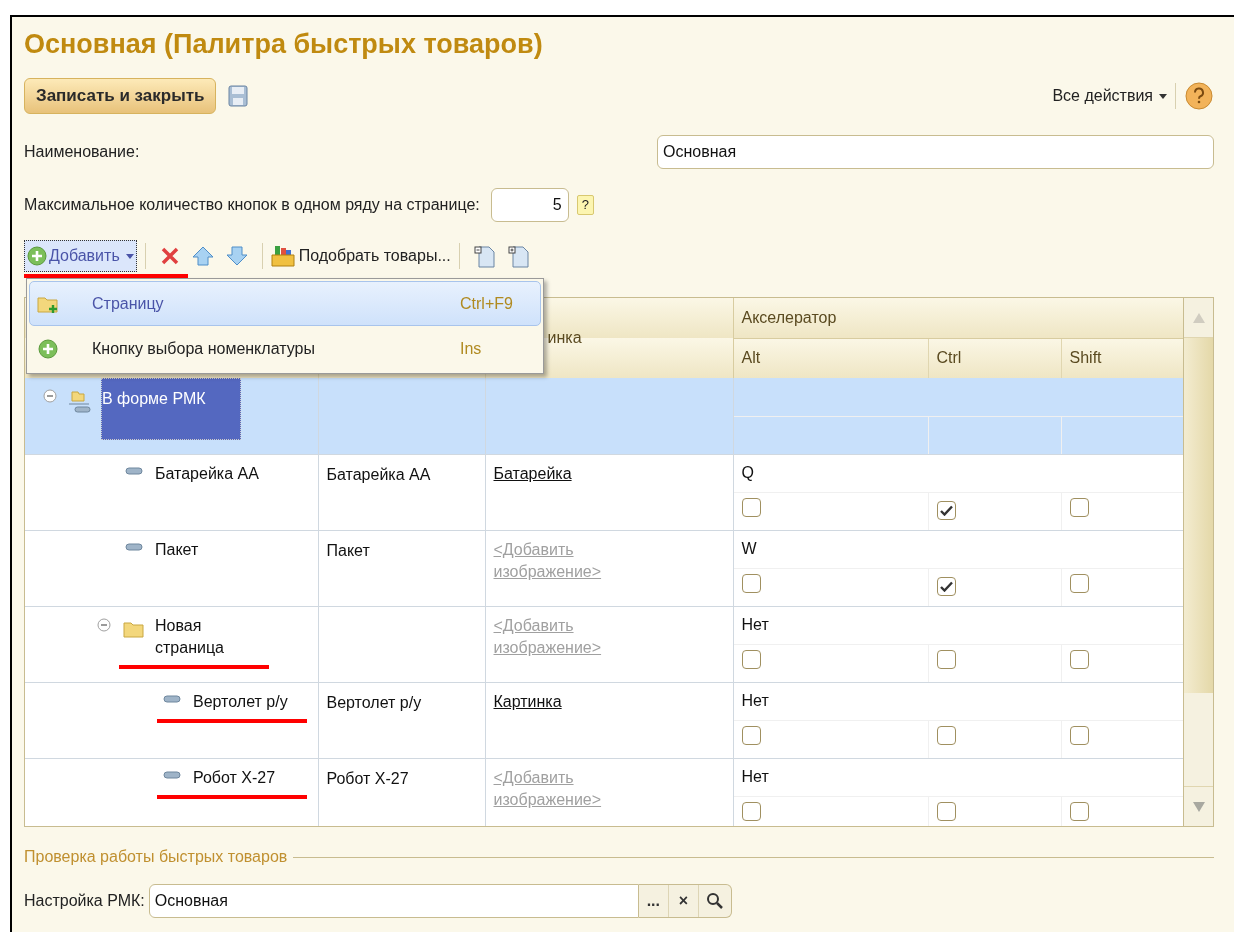 This screenshot has height=932, width=1234. What do you see at coordinates (169, 256) in the screenshot?
I see `delete-icon` at bounding box center [169, 256].